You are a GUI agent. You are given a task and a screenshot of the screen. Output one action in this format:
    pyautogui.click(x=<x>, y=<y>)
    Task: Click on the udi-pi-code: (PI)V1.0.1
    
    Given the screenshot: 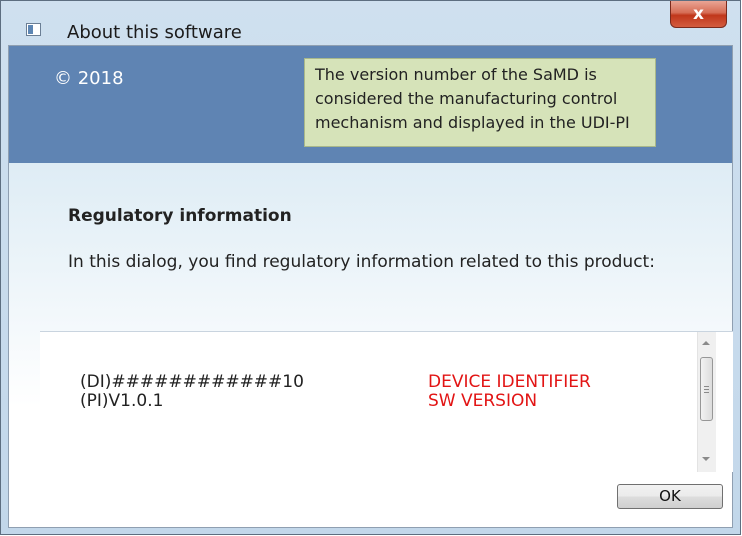 What is the action you would take?
    pyautogui.click(x=122, y=401)
    